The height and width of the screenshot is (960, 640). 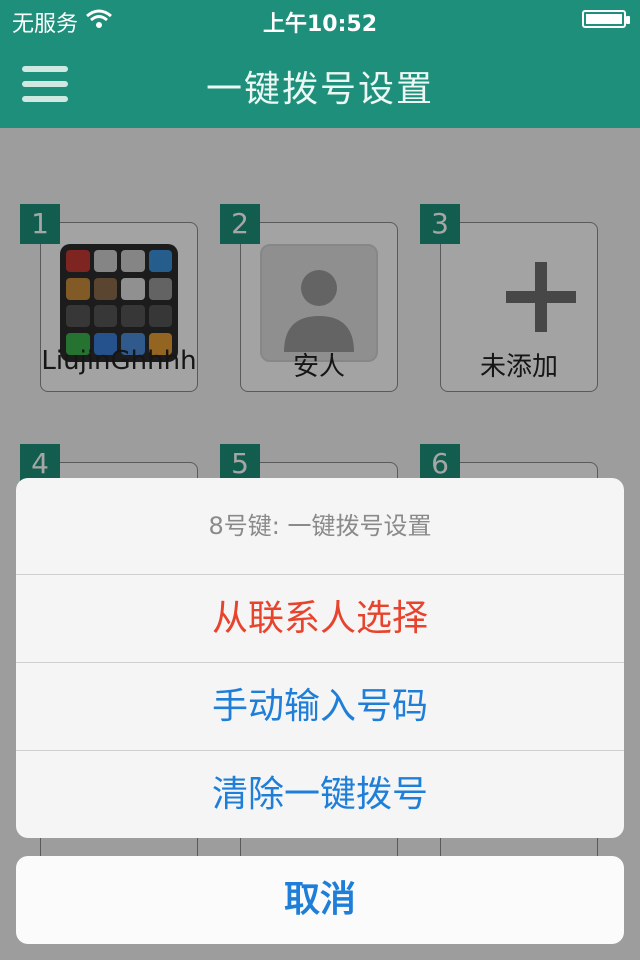 I want to click on page-title: 一键拨号设置, so click(x=319, y=89).